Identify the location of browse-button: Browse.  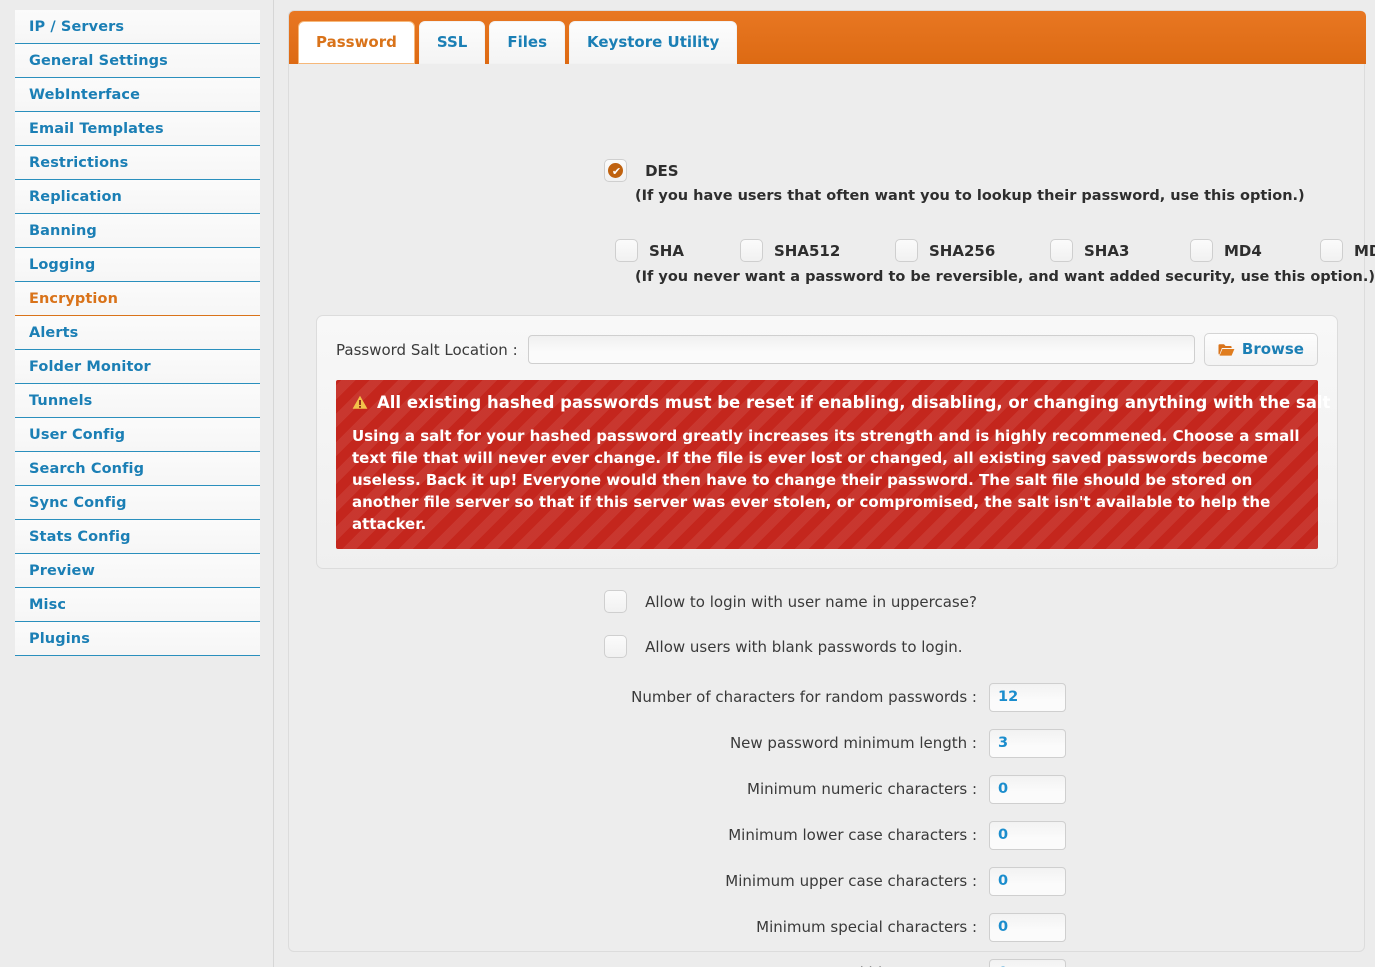
(1260, 349).